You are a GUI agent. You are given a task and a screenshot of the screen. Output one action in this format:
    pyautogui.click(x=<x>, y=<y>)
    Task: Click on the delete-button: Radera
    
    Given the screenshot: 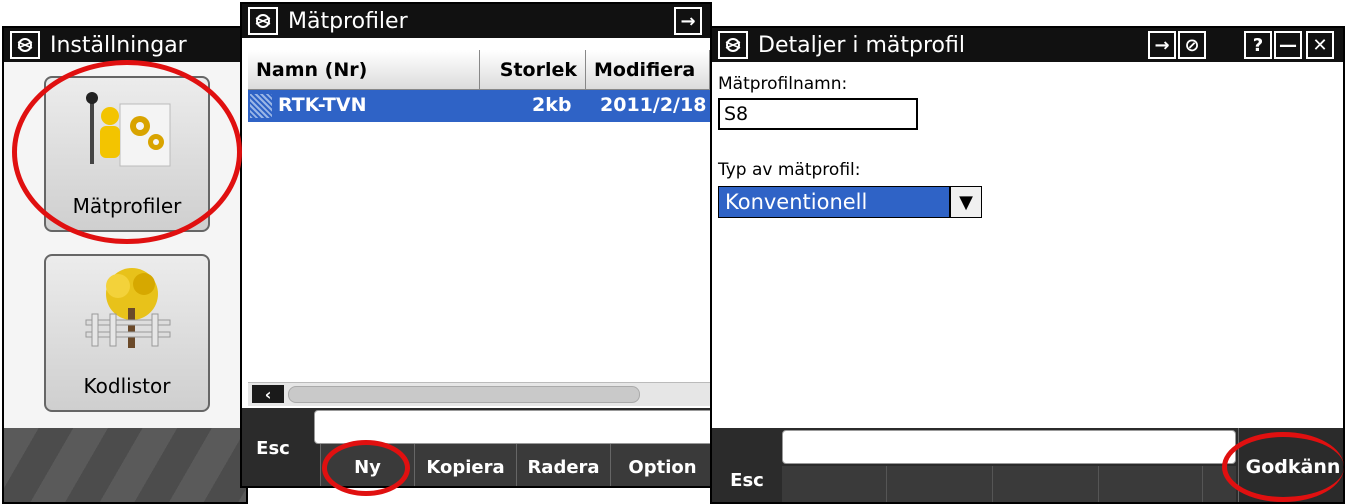 What is the action you would take?
    pyautogui.click(x=563, y=465)
    